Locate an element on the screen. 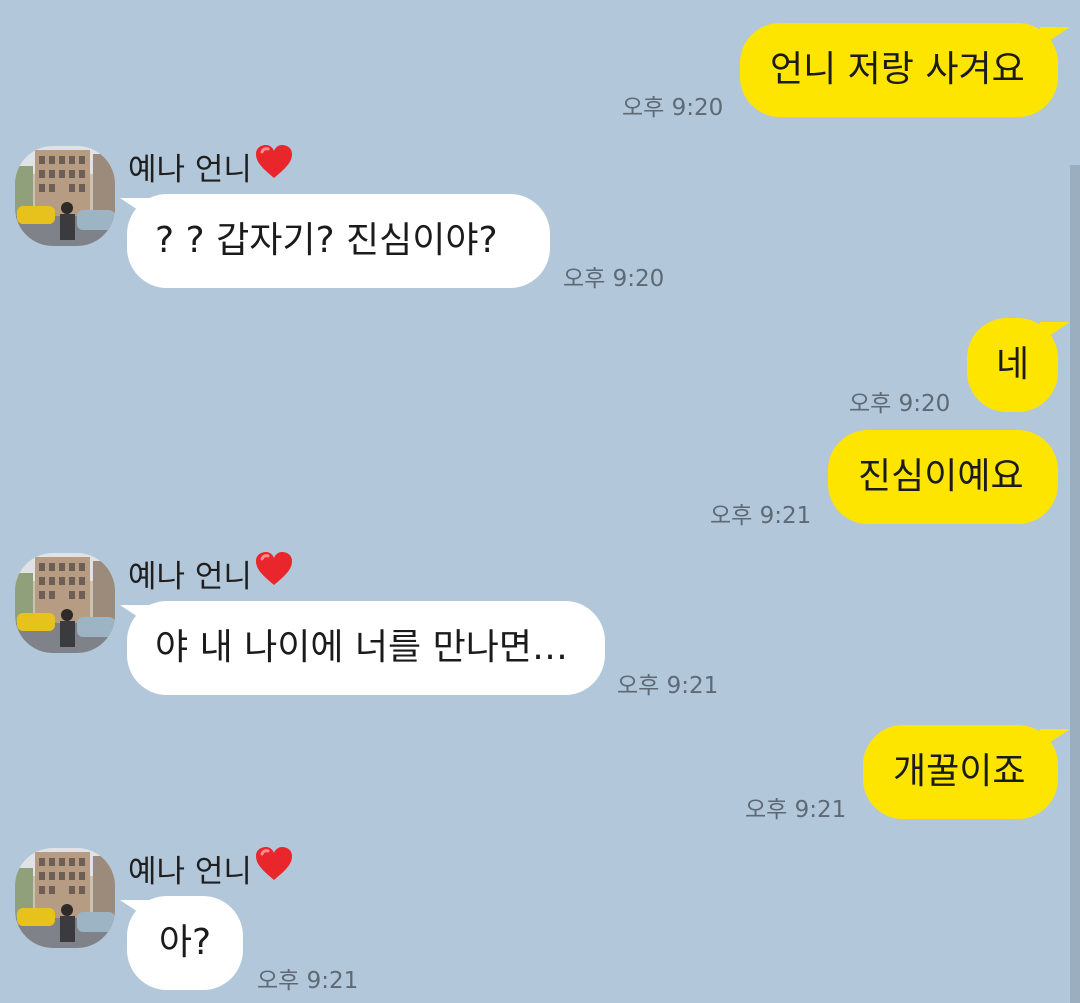 The image size is (1080, 1003). scrollbar is located at coordinates (1075, 584).